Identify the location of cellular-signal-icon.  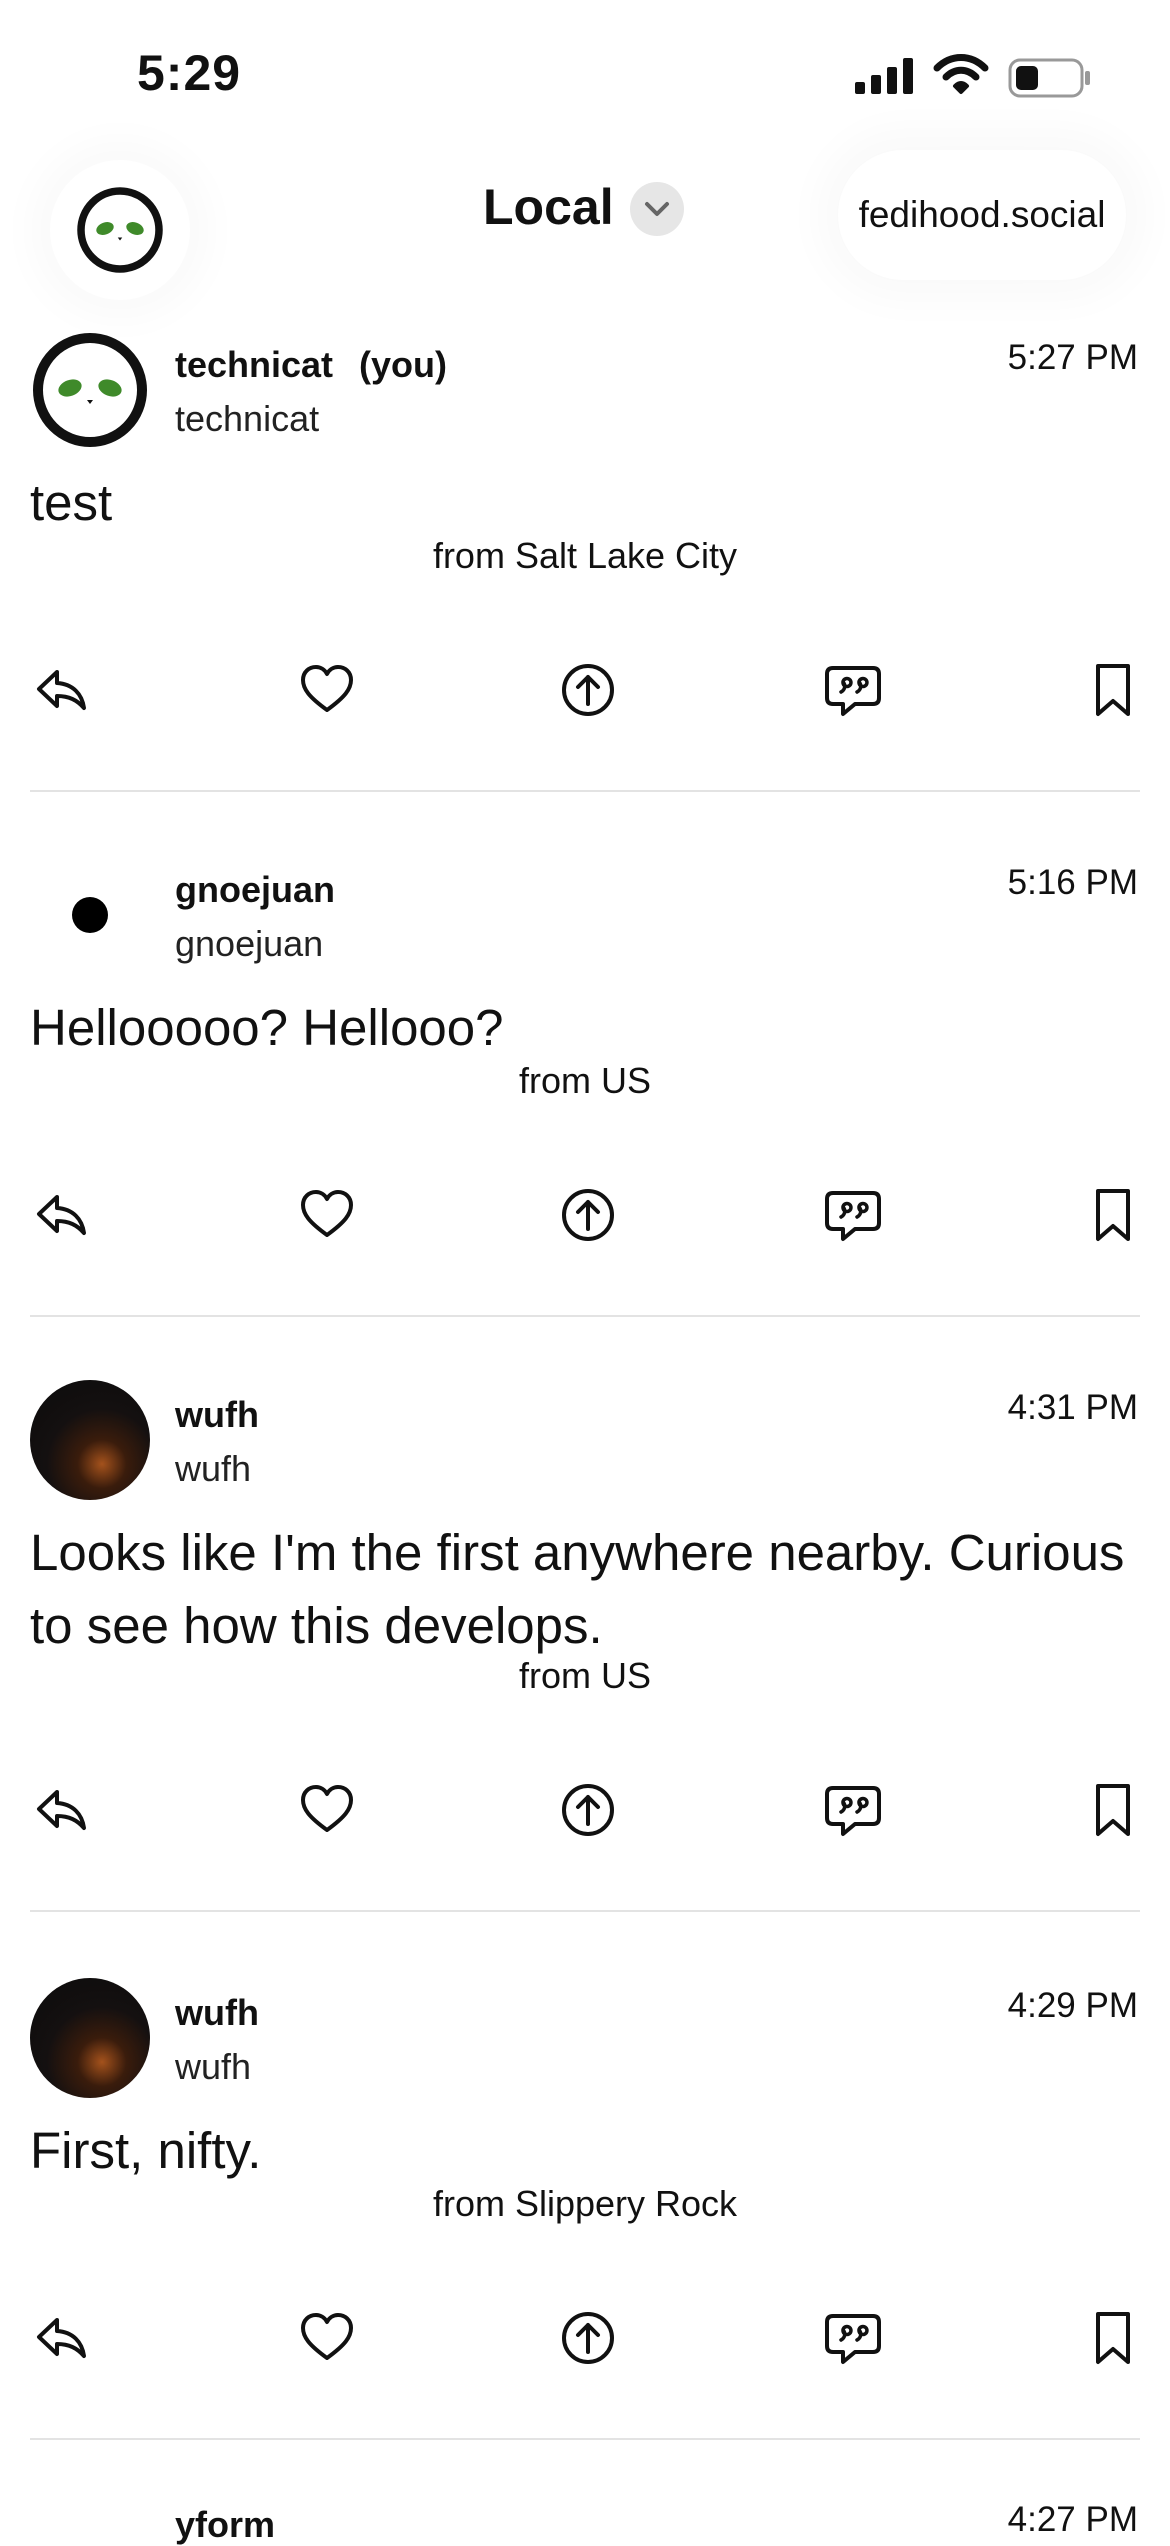
(884, 76).